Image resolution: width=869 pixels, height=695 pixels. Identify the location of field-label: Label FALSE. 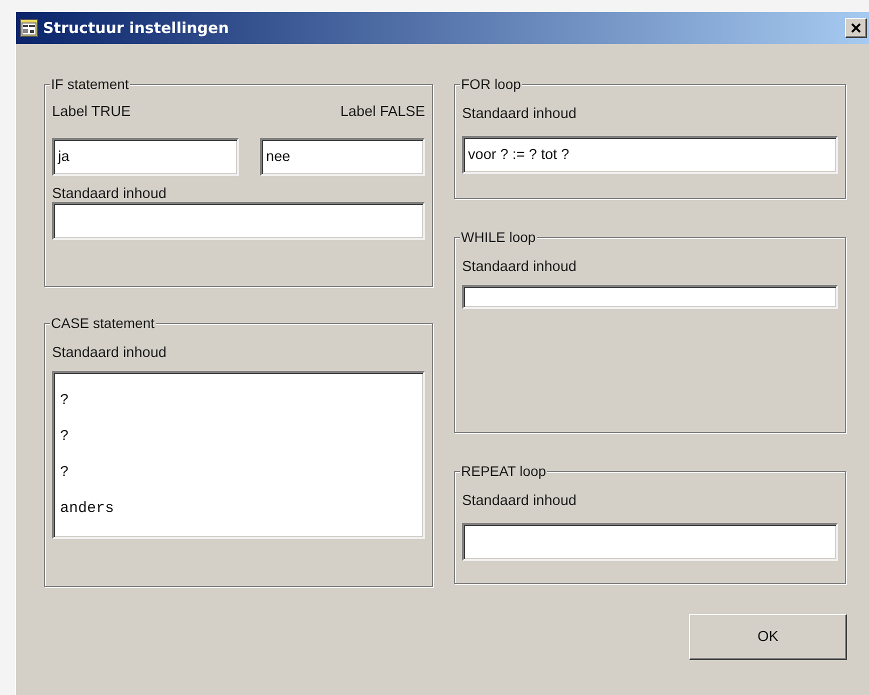
(382, 112).